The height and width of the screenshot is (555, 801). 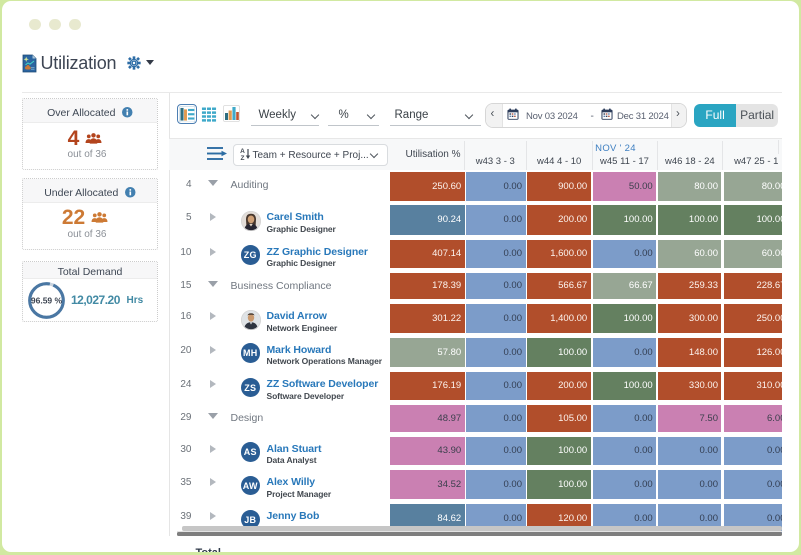 What do you see at coordinates (242, 158) in the screenshot?
I see `svg-text: Z` at bounding box center [242, 158].